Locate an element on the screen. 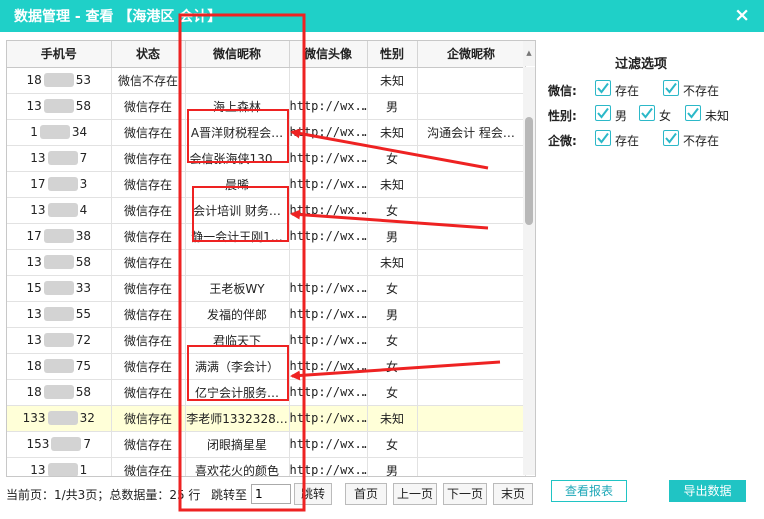 This screenshot has height=519, width=764. table-row: 153 7 微信存在 闭眼摘星星 http://wx.… 女 is located at coordinates (266, 444).